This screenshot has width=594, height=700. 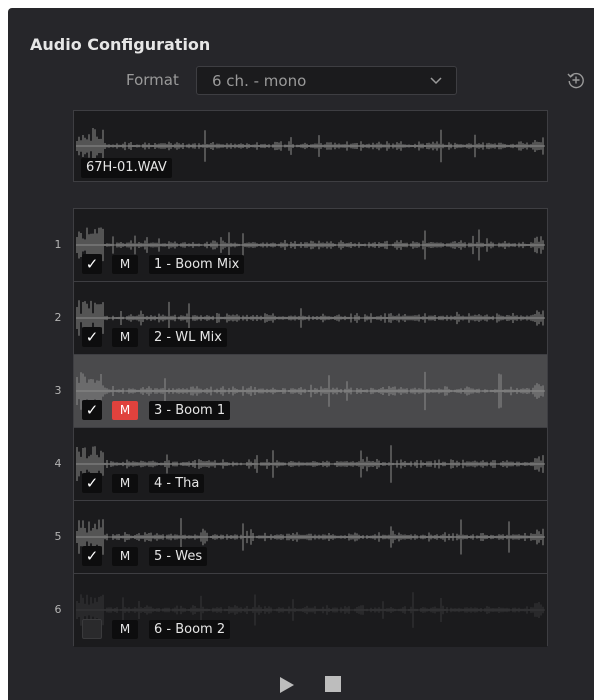 I want to click on play-icon, so click(x=287, y=685).